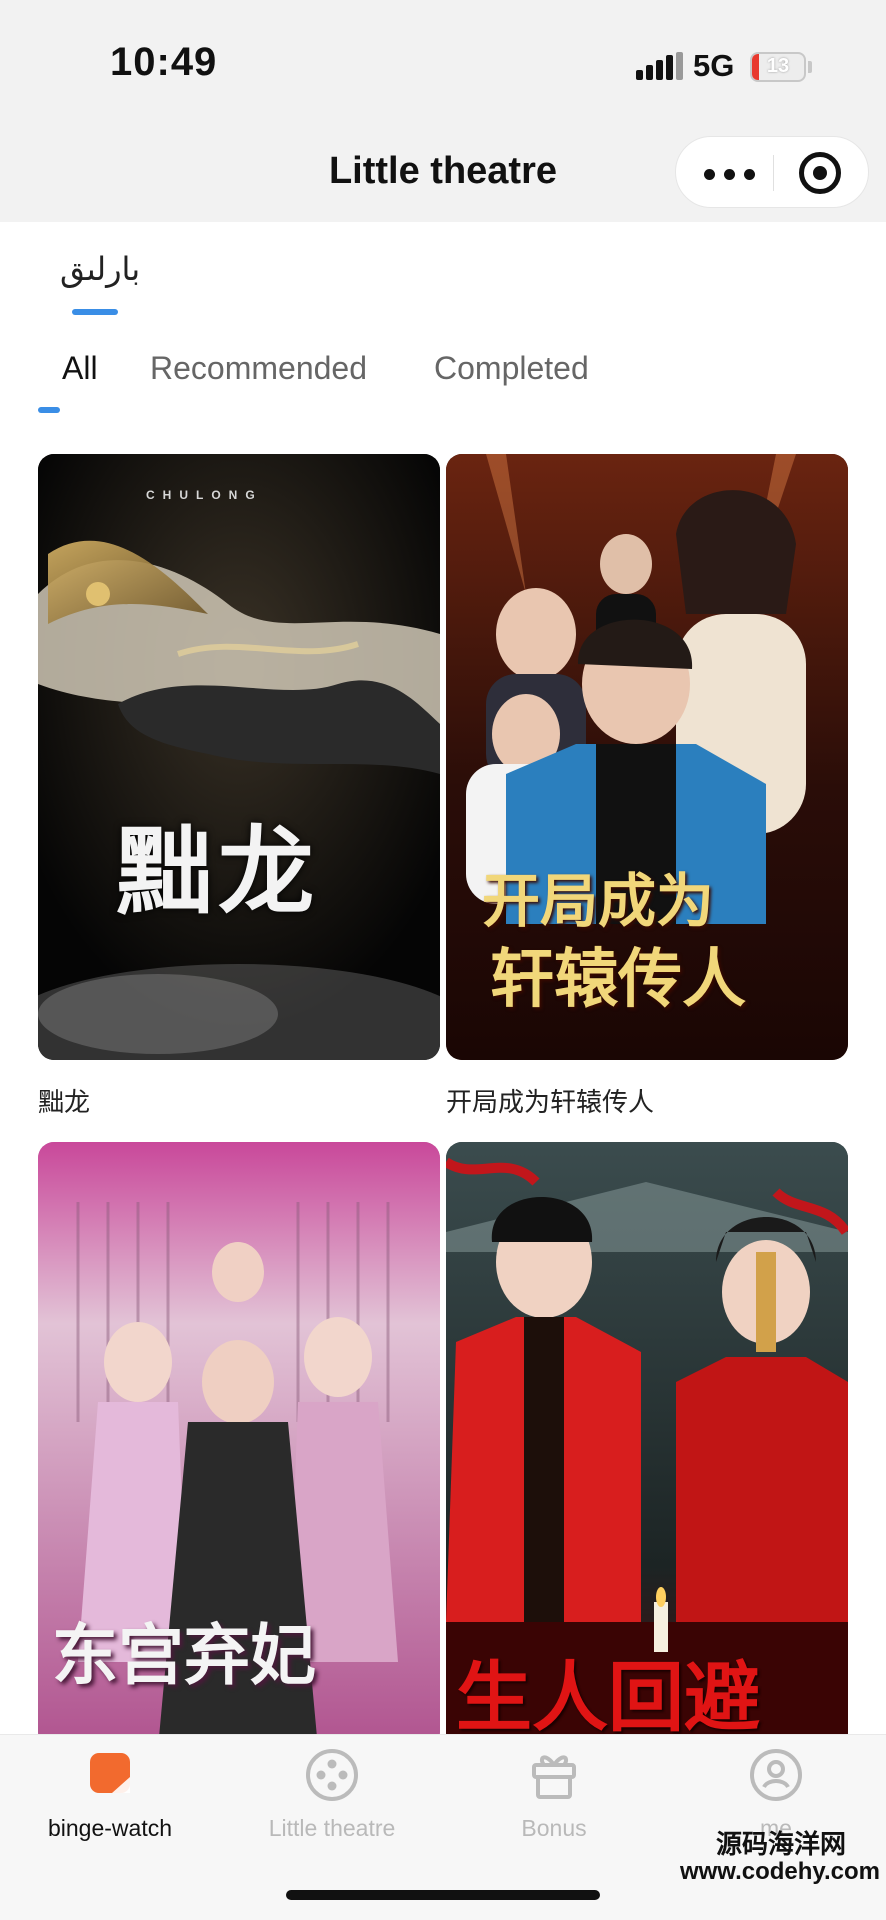 Image resolution: width=886 pixels, height=1920 pixels. Describe the element at coordinates (554, 1775) in the screenshot. I see `gift-icon` at that location.